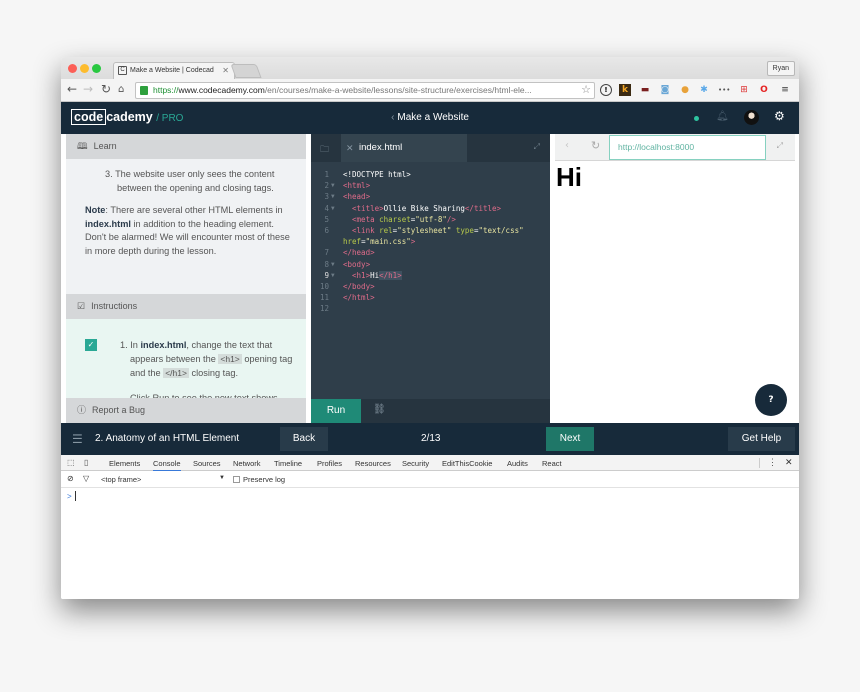  What do you see at coordinates (326, 208) in the screenshot?
I see `line-number: 4` at bounding box center [326, 208].